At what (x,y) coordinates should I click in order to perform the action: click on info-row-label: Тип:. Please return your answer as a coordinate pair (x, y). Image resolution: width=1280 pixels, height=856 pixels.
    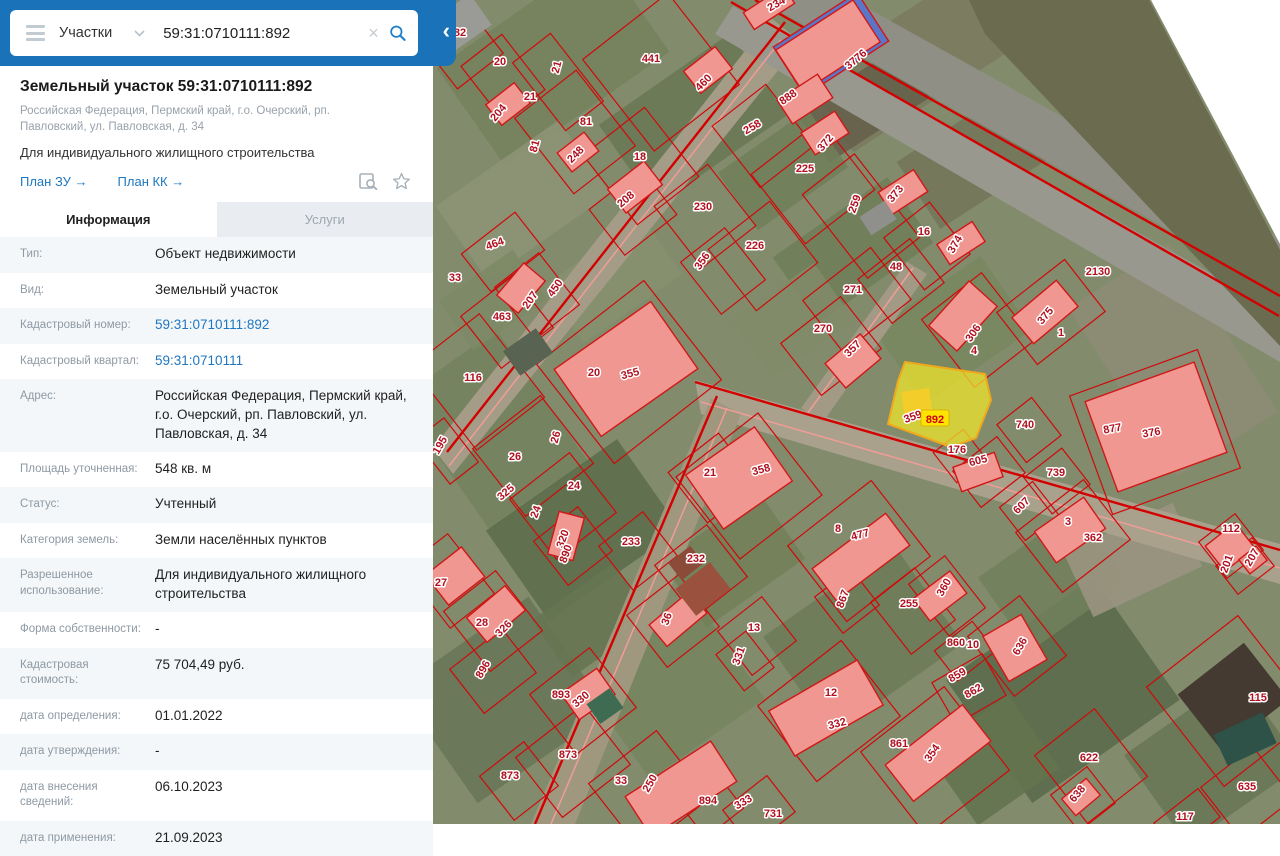
    Looking at the image, I should click on (77, 255).